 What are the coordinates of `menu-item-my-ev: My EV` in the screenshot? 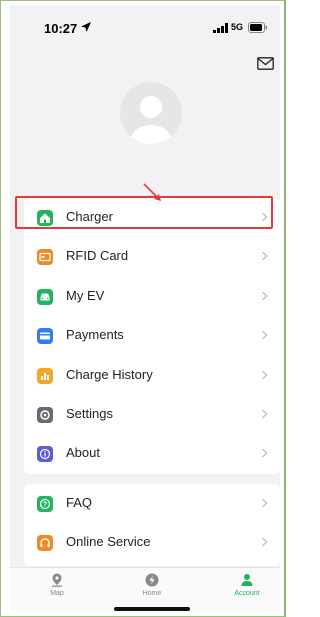 It's located at (152, 296).